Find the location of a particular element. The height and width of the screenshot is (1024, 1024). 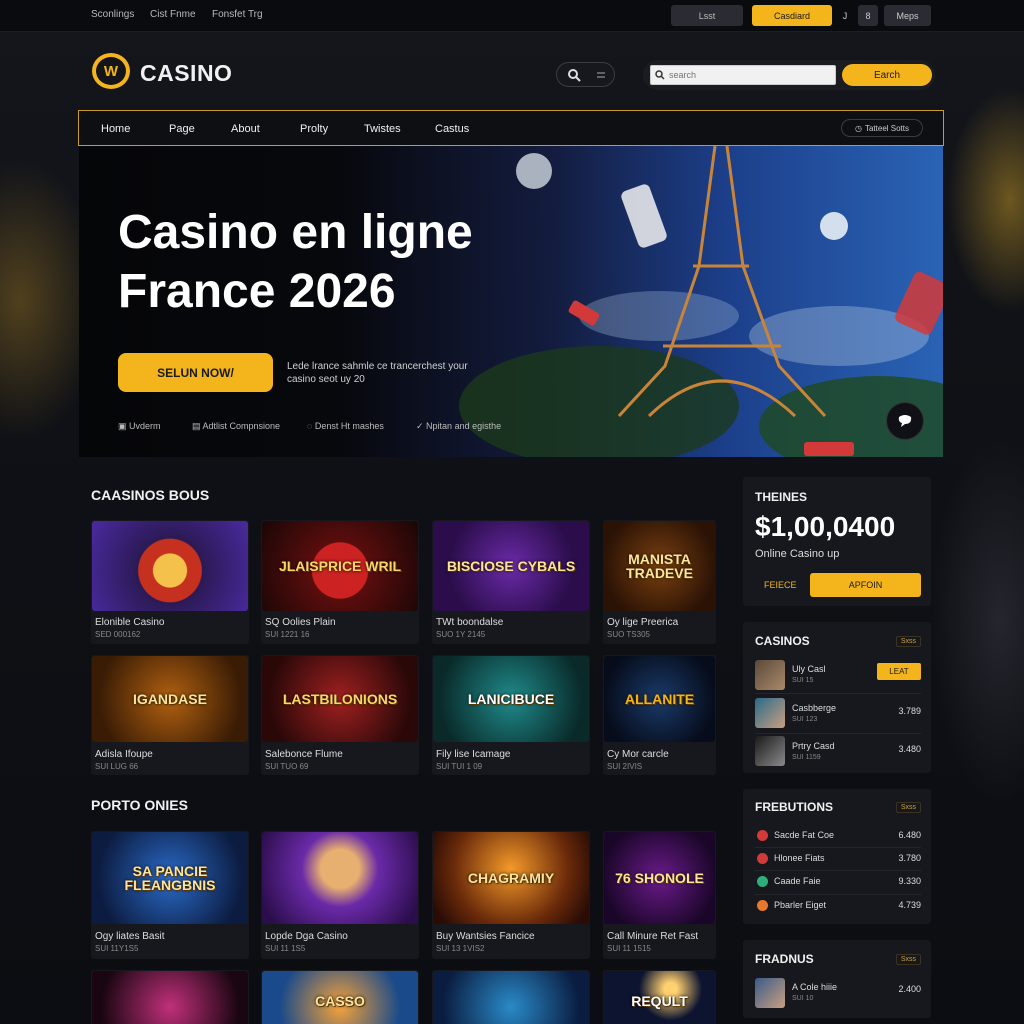

nav-castus: Castus is located at coordinates (452, 129).